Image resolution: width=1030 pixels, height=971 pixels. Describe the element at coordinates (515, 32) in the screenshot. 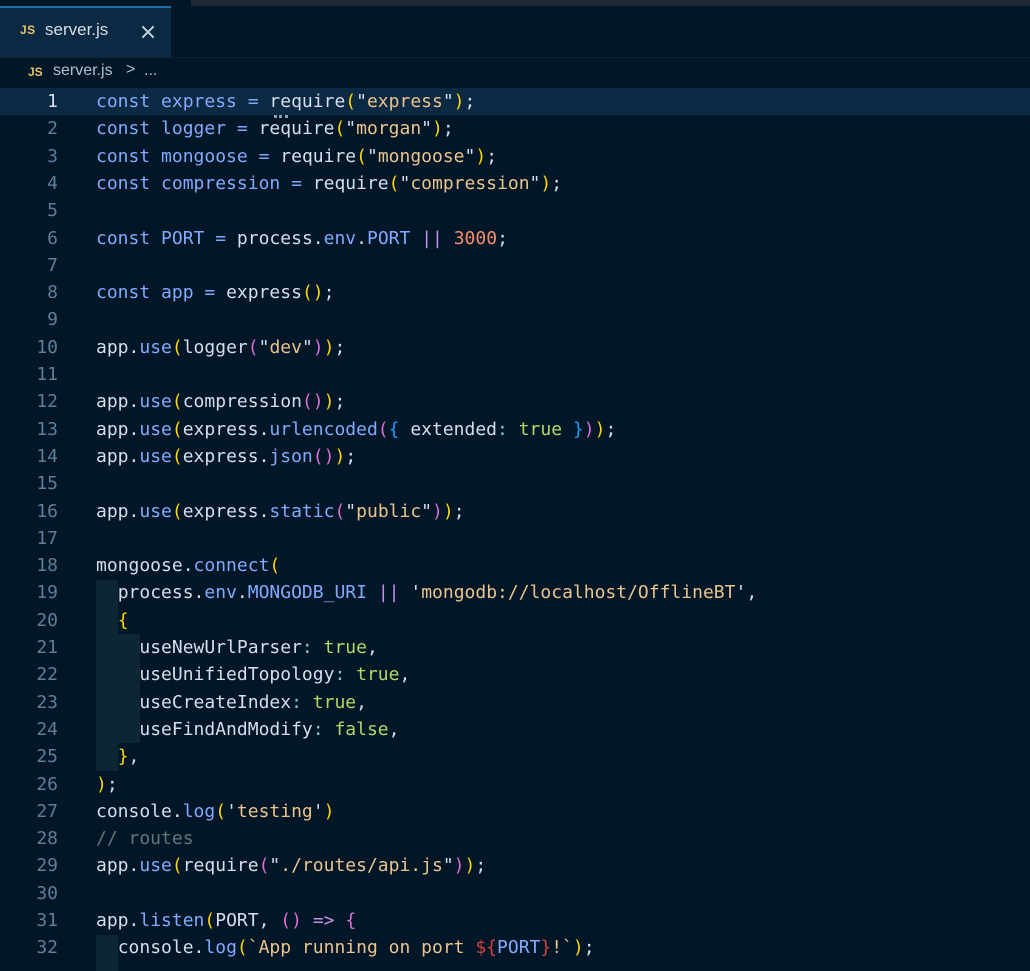

I see `tab-bar: JS server.js` at that location.